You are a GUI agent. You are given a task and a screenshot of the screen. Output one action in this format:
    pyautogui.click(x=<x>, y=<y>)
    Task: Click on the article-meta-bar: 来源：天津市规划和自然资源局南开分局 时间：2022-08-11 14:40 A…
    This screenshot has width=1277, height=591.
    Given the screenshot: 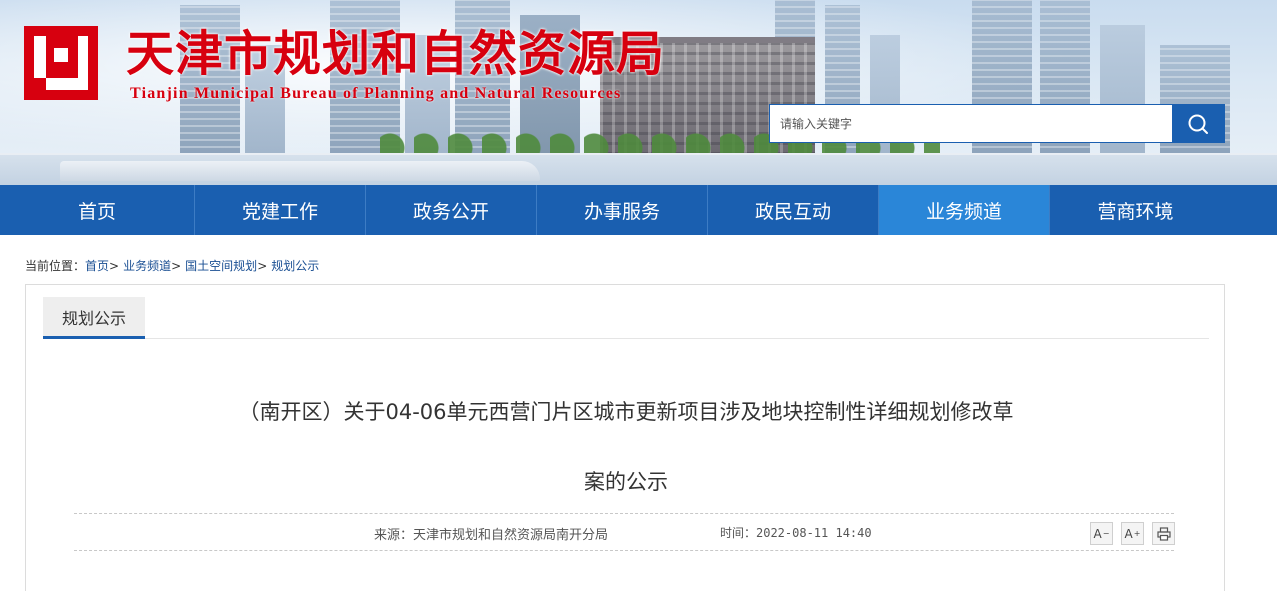 What is the action you would take?
    pyautogui.click(x=624, y=532)
    